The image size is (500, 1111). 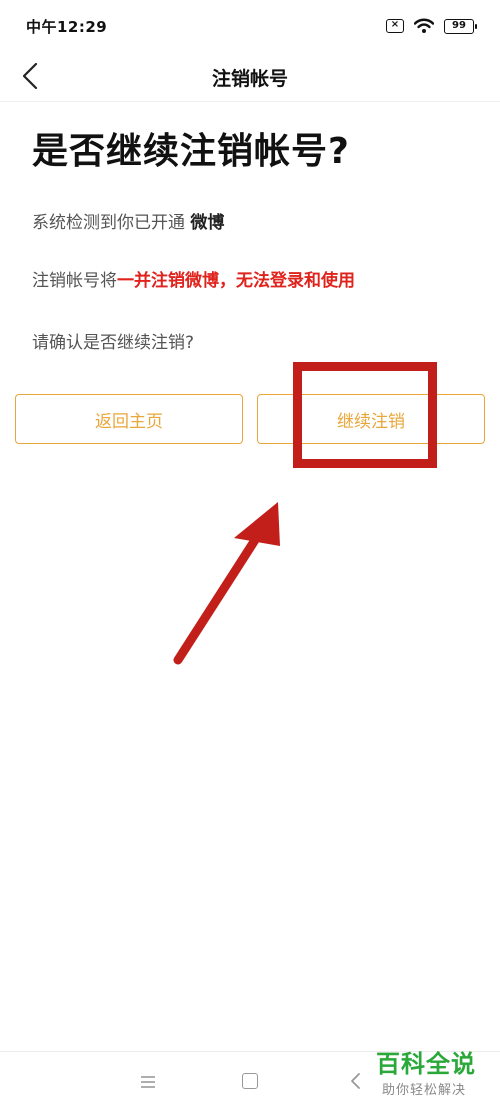 I want to click on back-triangle-icon, so click(x=356, y=1081).